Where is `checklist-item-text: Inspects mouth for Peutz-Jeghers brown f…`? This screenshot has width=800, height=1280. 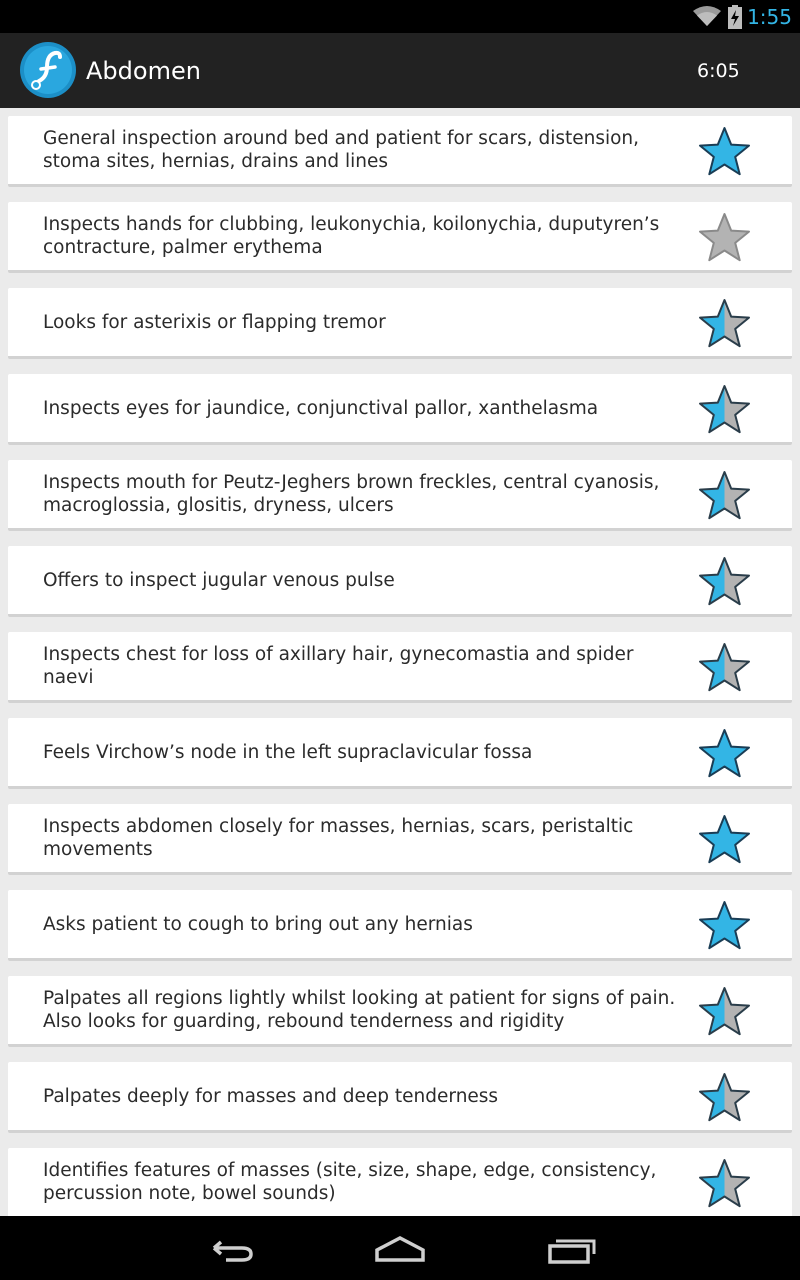
checklist-item-text: Inspects mouth for Peutz-Jeghers brown f… is located at coordinates (351, 494).